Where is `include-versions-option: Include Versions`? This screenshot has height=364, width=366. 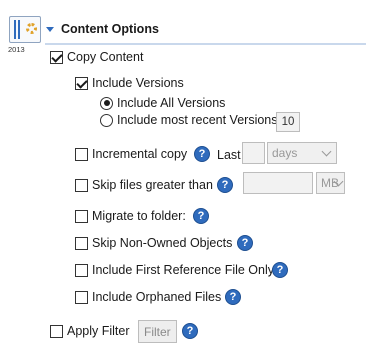
include-versions-option: Include Versions is located at coordinates (129, 83).